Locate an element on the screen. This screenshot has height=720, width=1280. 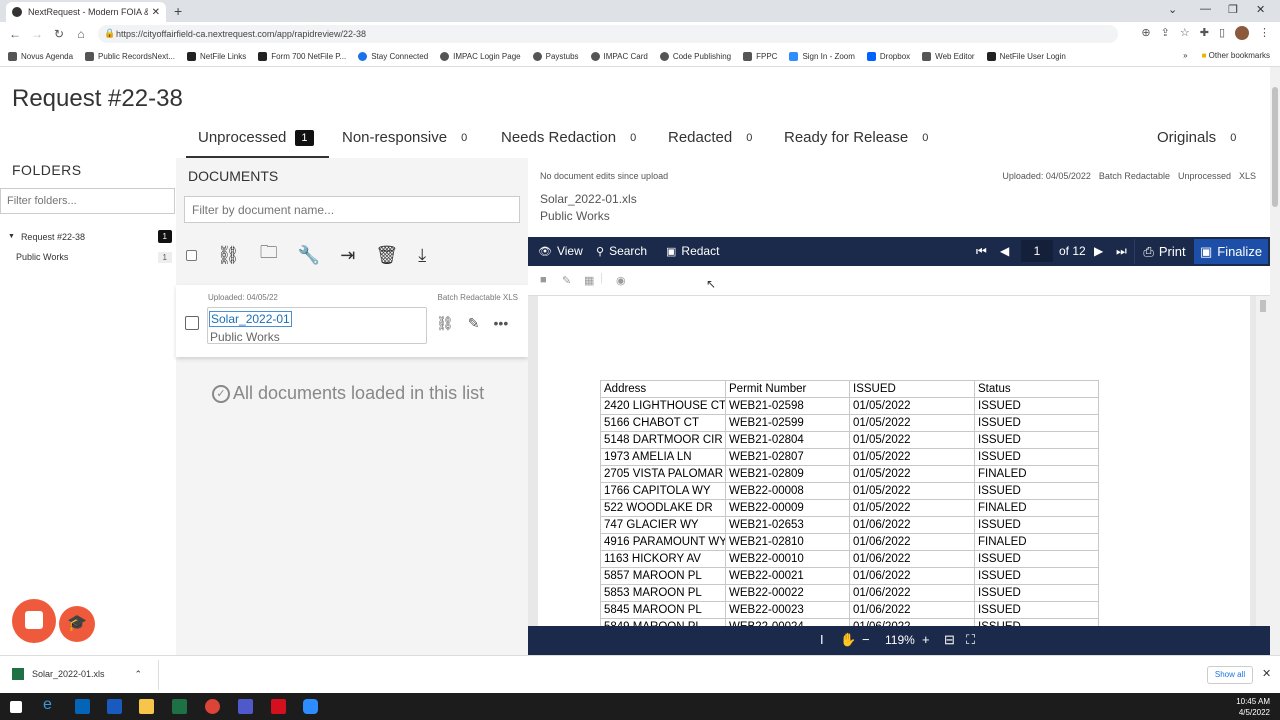
new-tab-button: + is located at coordinates (178, 11).